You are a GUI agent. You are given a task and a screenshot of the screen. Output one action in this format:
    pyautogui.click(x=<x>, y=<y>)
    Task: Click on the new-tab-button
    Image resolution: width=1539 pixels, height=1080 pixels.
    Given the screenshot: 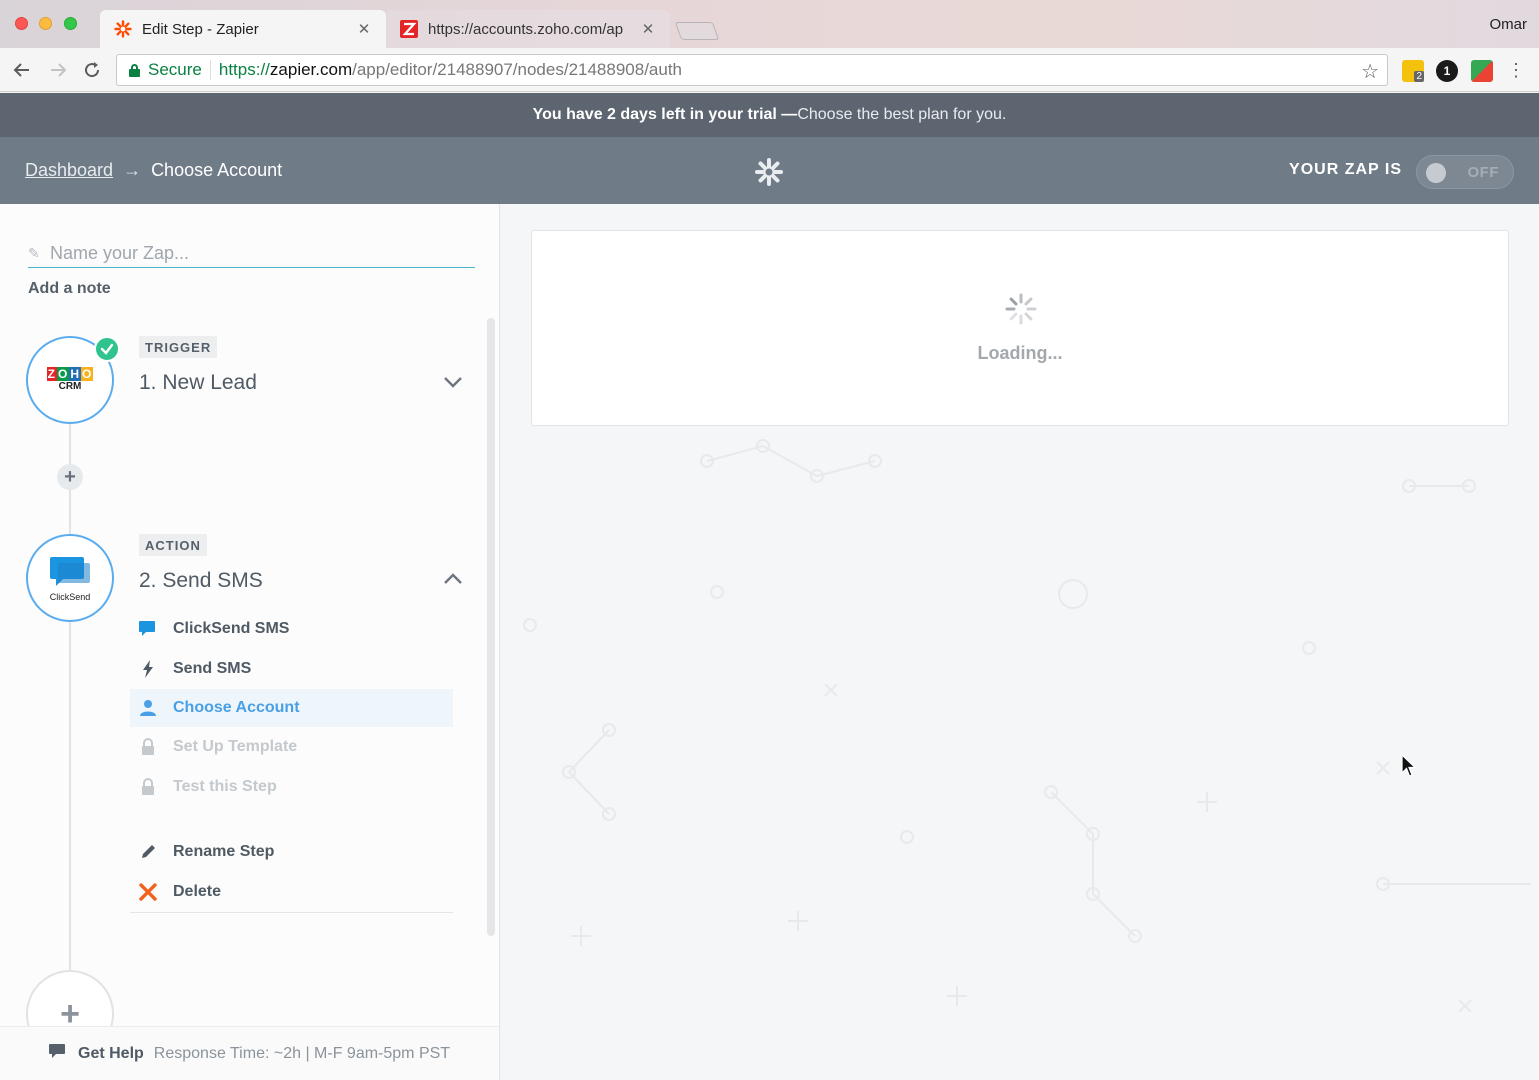 What is the action you would take?
    pyautogui.click(x=697, y=31)
    